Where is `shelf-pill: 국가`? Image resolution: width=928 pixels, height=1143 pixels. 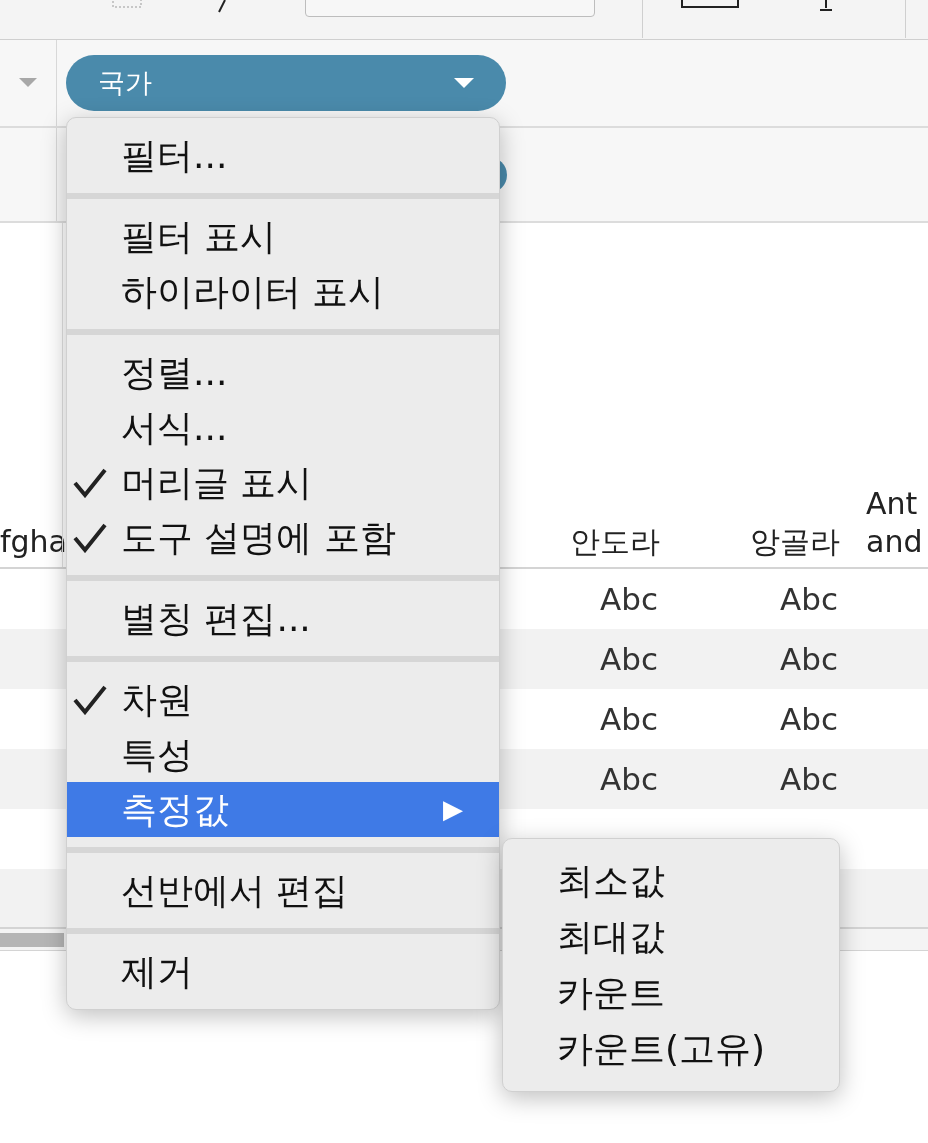 shelf-pill: 국가 is located at coordinates (286, 83).